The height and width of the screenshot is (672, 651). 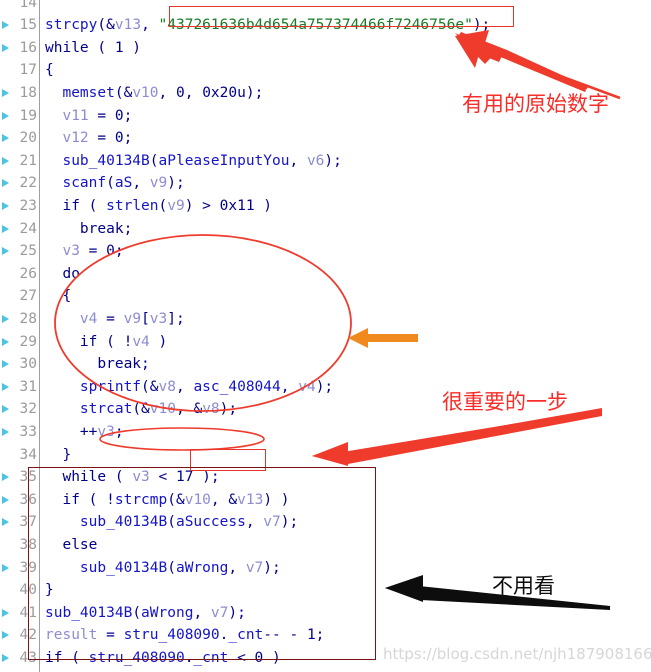 I want to click on code-line-text: sprintf(&v8, asc_408044, v4);, so click(x=206, y=386).